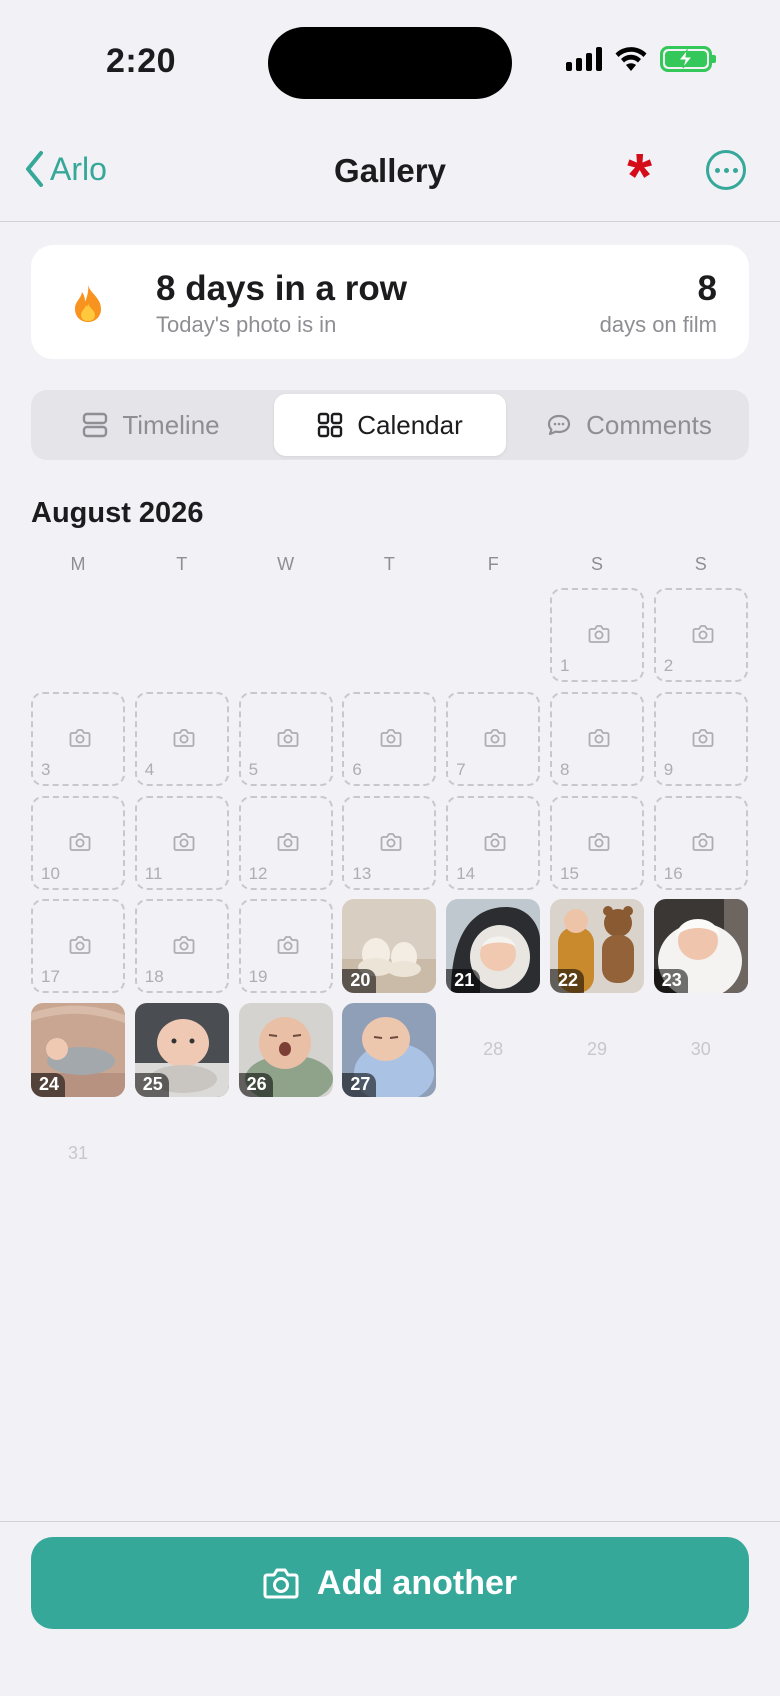  Describe the element at coordinates (50, 873) in the screenshot. I see `day-number: 10` at that location.